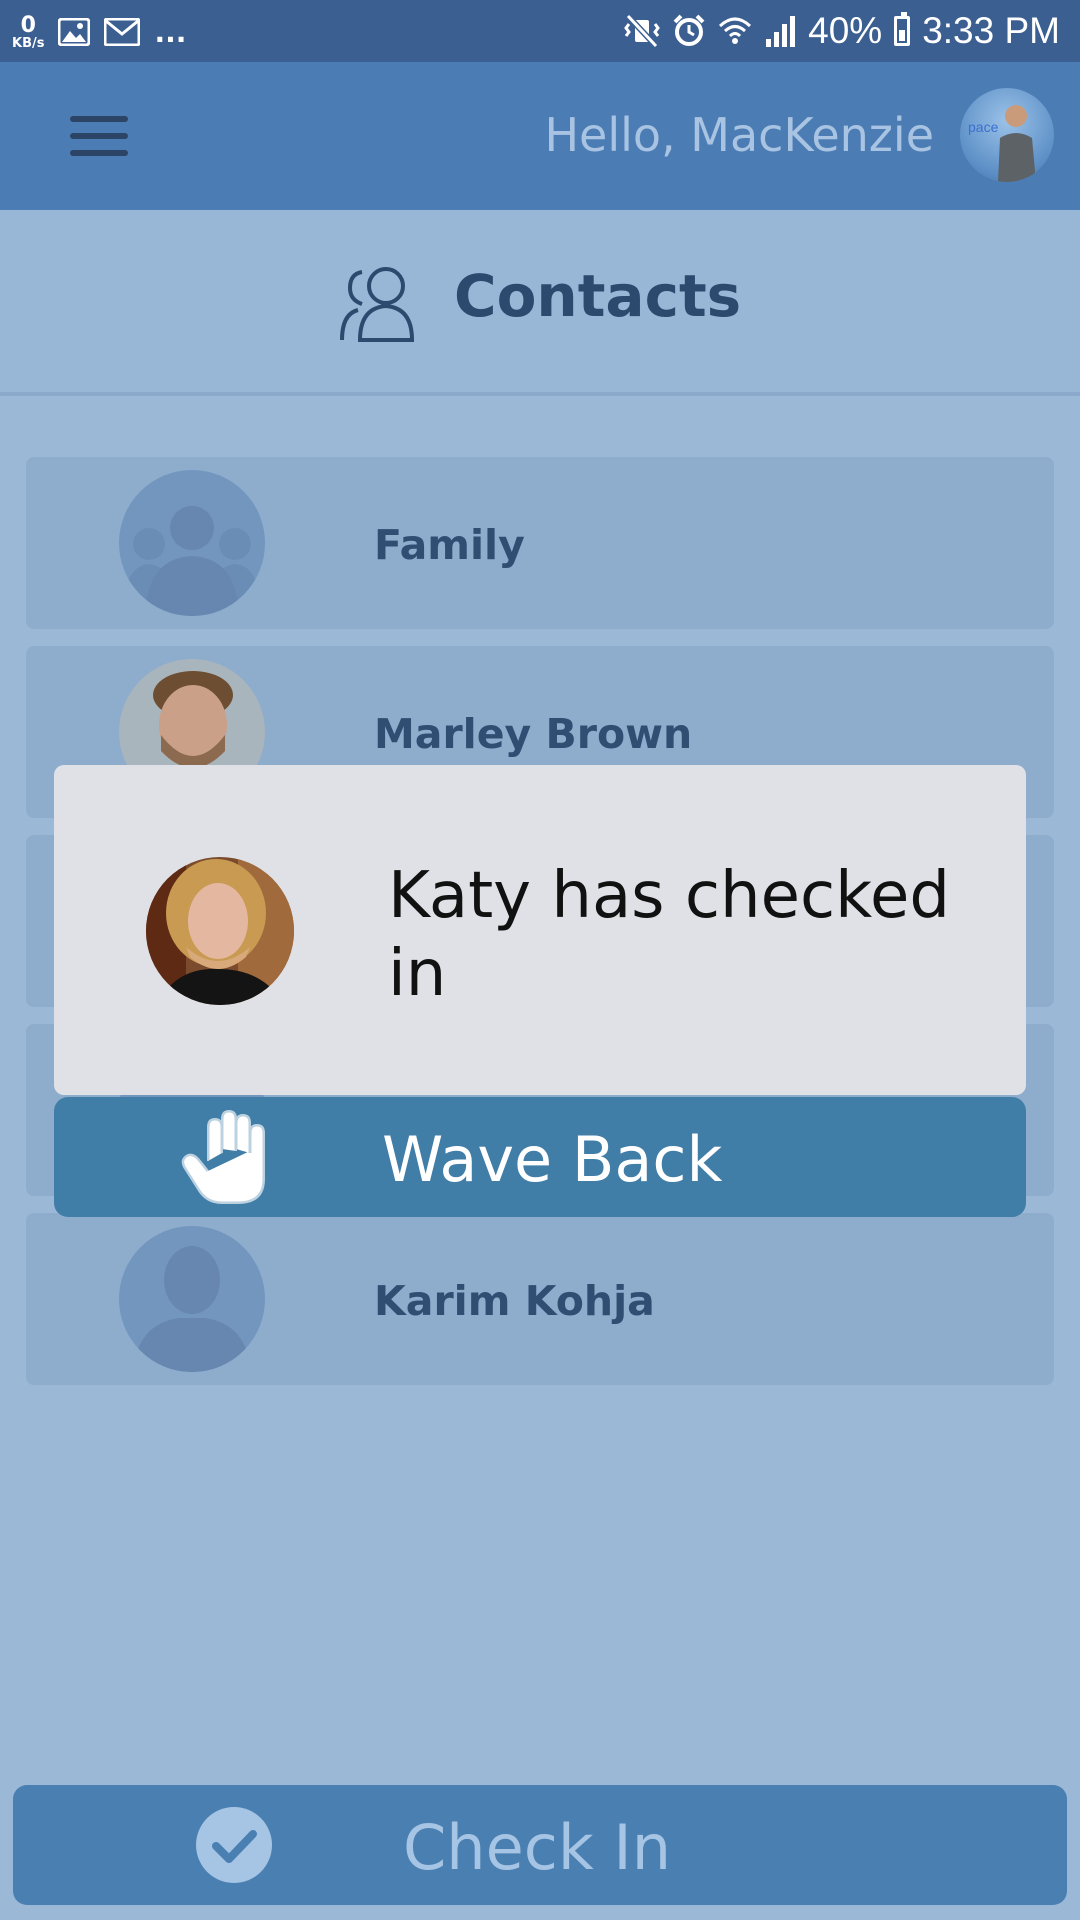 This screenshot has width=1080, height=1920. What do you see at coordinates (99, 136) in the screenshot?
I see `menu-icon` at bounding box center [99, 136].